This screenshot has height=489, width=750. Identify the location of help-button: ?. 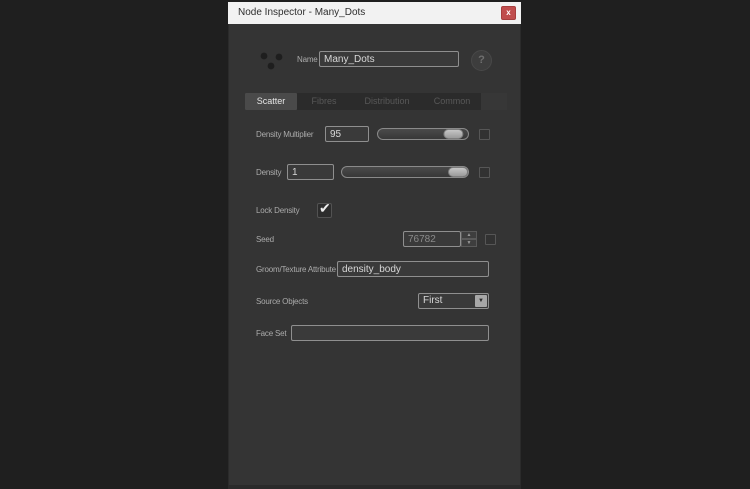
(481, 60).